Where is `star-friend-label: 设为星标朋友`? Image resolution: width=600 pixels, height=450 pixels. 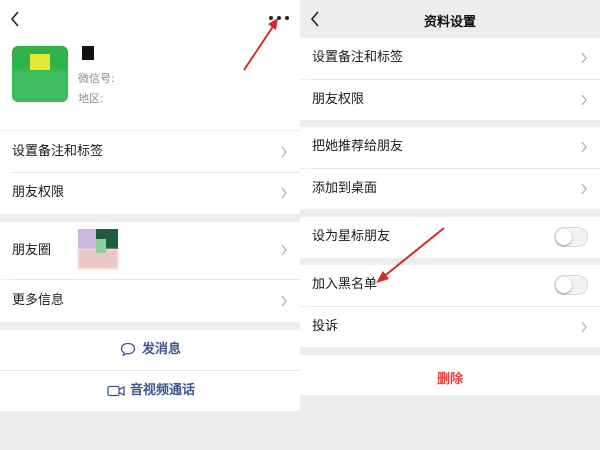 star-friend-label: 设为星标朋友 is located at coordinates (351, 236).